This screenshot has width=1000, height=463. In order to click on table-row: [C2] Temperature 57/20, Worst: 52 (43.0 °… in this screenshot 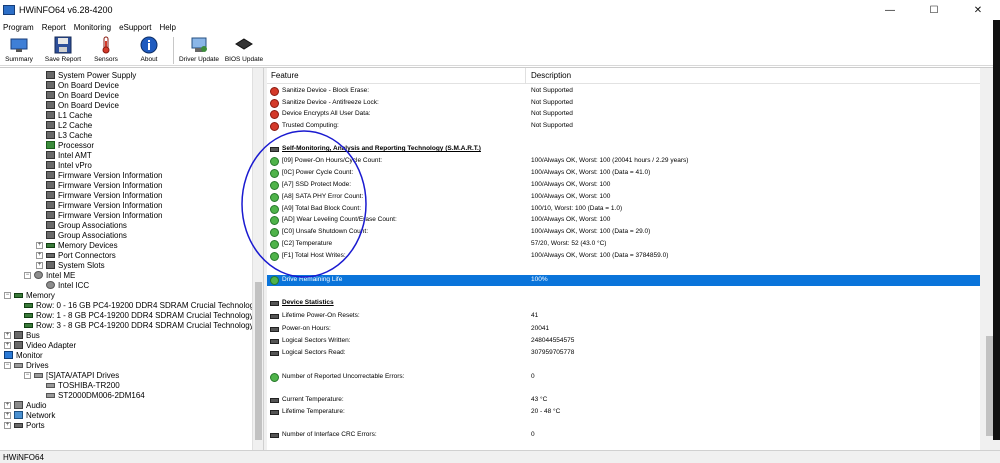, I will do `click(623, 244)`.